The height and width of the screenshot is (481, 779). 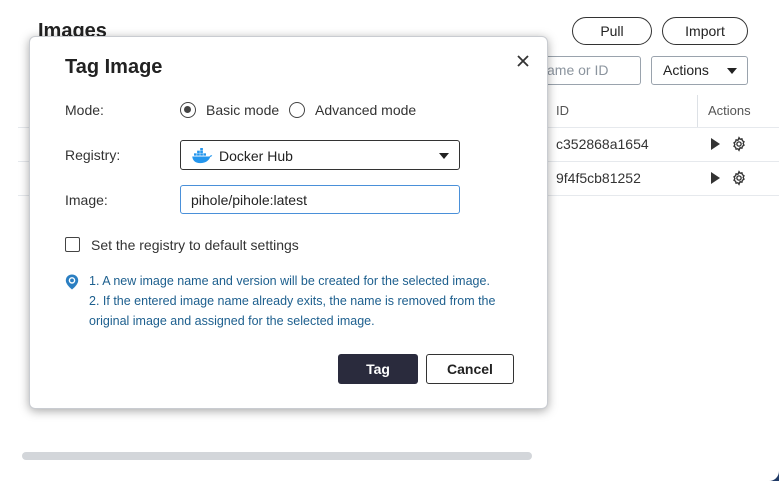 What do you see at coordinates (195, 245) in the screenshot?
I see `default-settings-label: Set the registry to default settings` at bounding box center [195, 245].